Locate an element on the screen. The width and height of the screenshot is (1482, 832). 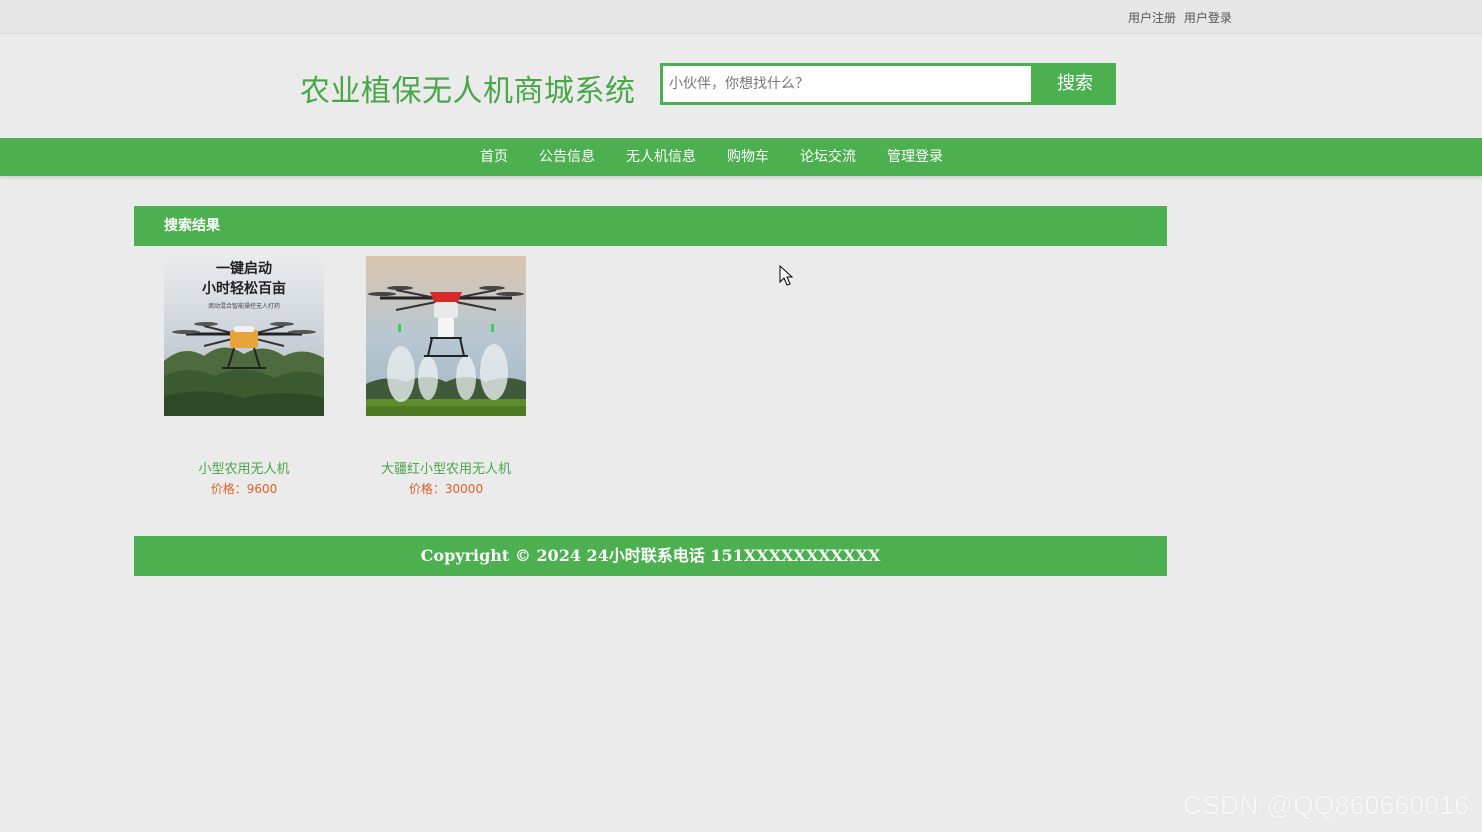
poster-subheadline: 小时轻松百亩 is located at coordinates (244, 288).